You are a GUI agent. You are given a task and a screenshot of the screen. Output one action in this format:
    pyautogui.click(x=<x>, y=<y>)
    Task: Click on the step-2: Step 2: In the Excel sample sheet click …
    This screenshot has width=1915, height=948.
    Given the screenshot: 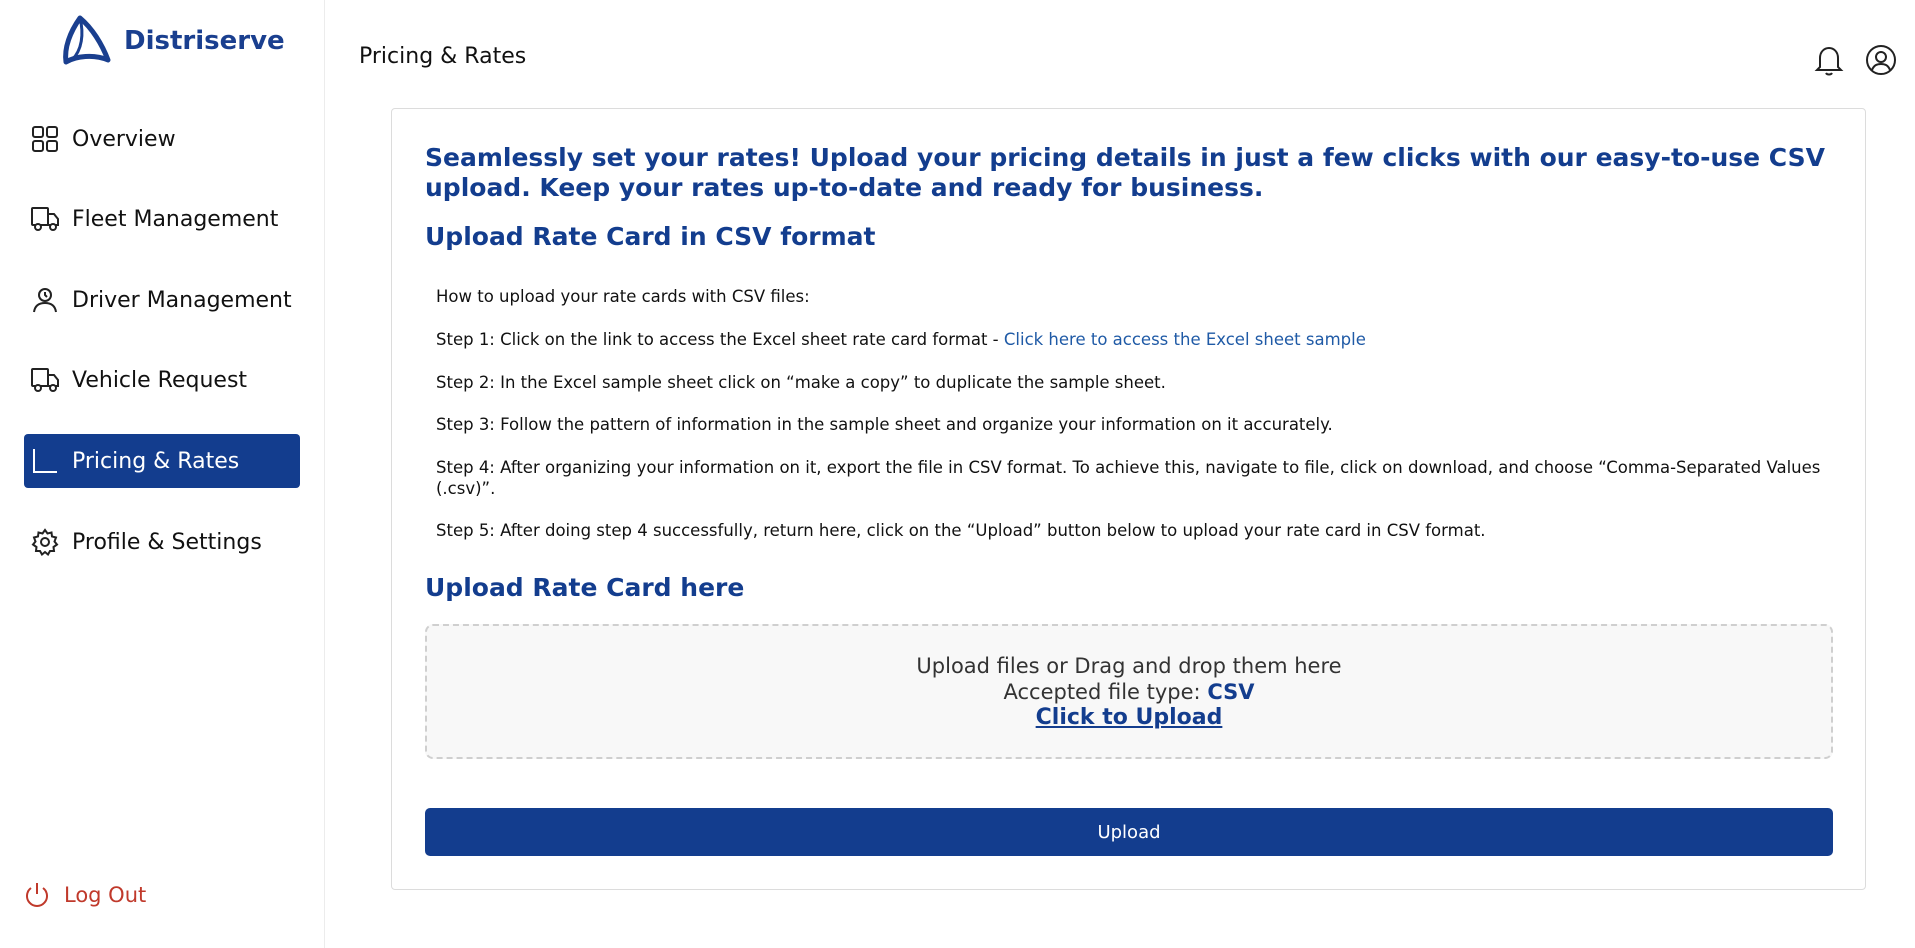 What is the action you would take?
    pyautogui.click(x=801, y=382)
    